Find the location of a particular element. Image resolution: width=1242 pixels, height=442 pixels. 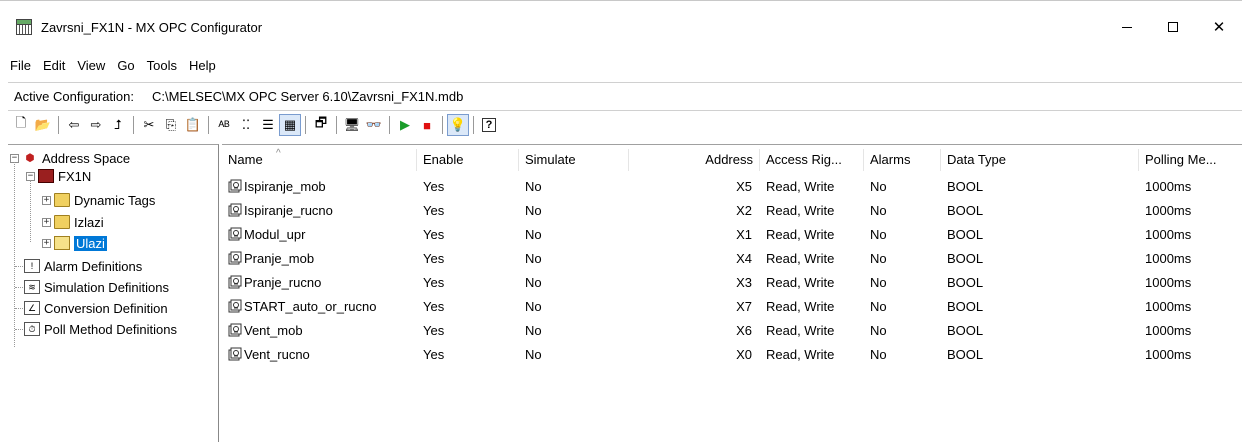

menu-separator is located at coordinates (625, 82).